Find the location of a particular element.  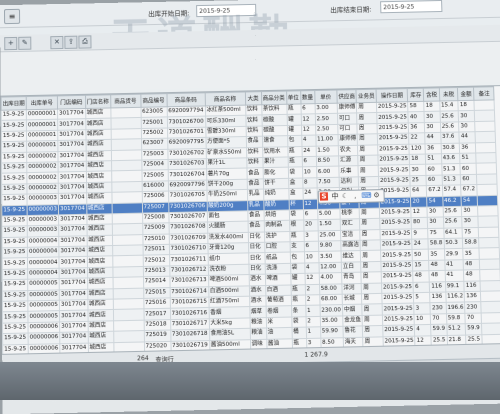

table-cell: 18 is located at coordinates (466, 105).